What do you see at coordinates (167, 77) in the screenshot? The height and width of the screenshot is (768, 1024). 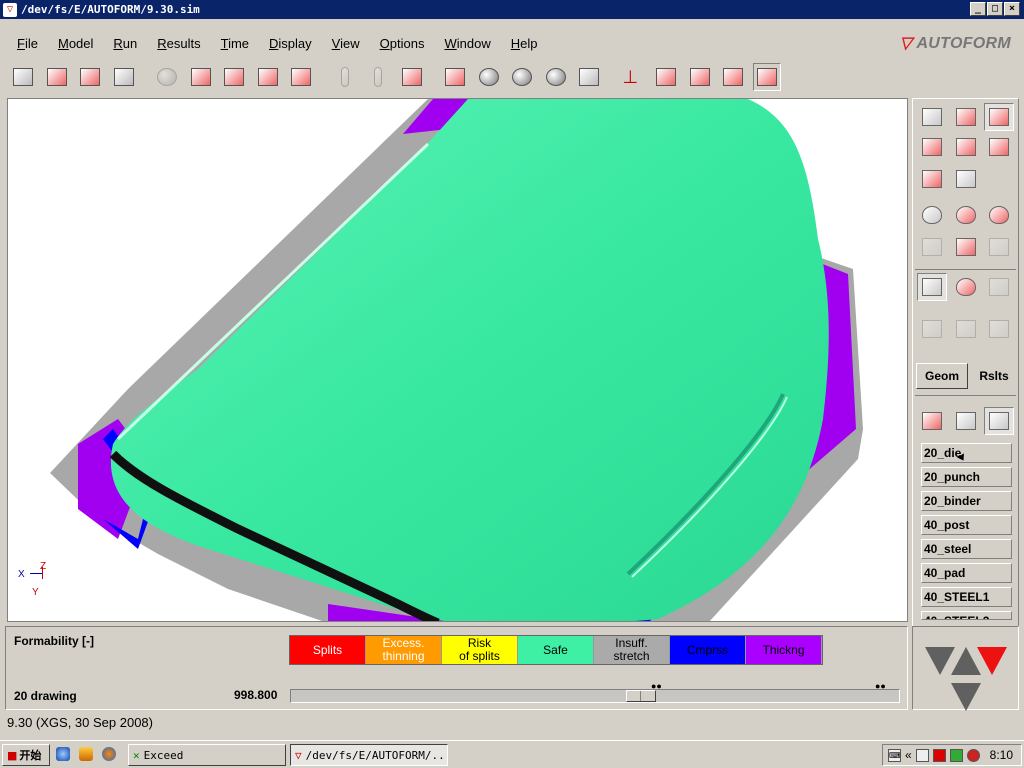 I see `tool-disabled-icon` at bounding box center [167, 77].